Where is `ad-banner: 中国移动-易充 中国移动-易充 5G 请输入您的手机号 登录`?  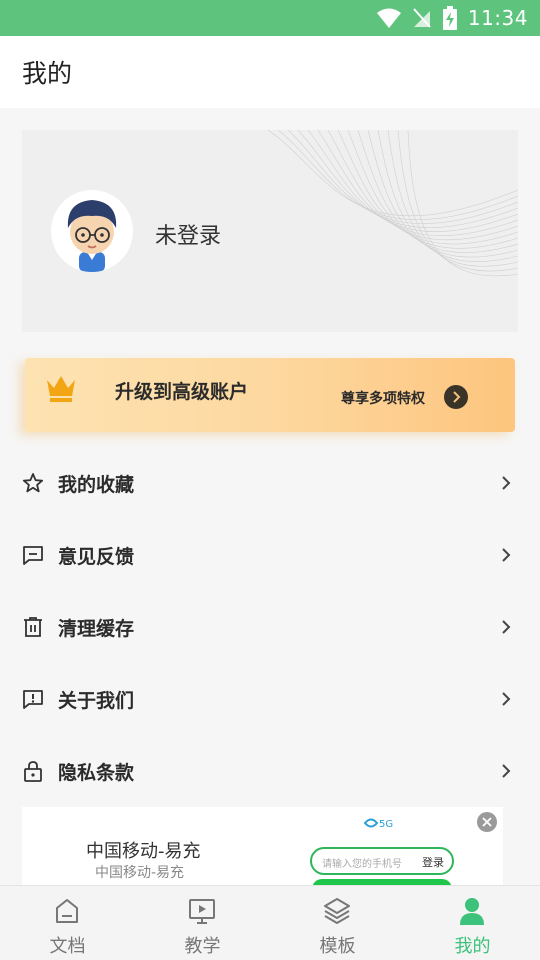
ad-banner: 中国移动-易充 中国移动-易充 5G 请输入您的手机号 登录 is located at coordinates (262, 847).